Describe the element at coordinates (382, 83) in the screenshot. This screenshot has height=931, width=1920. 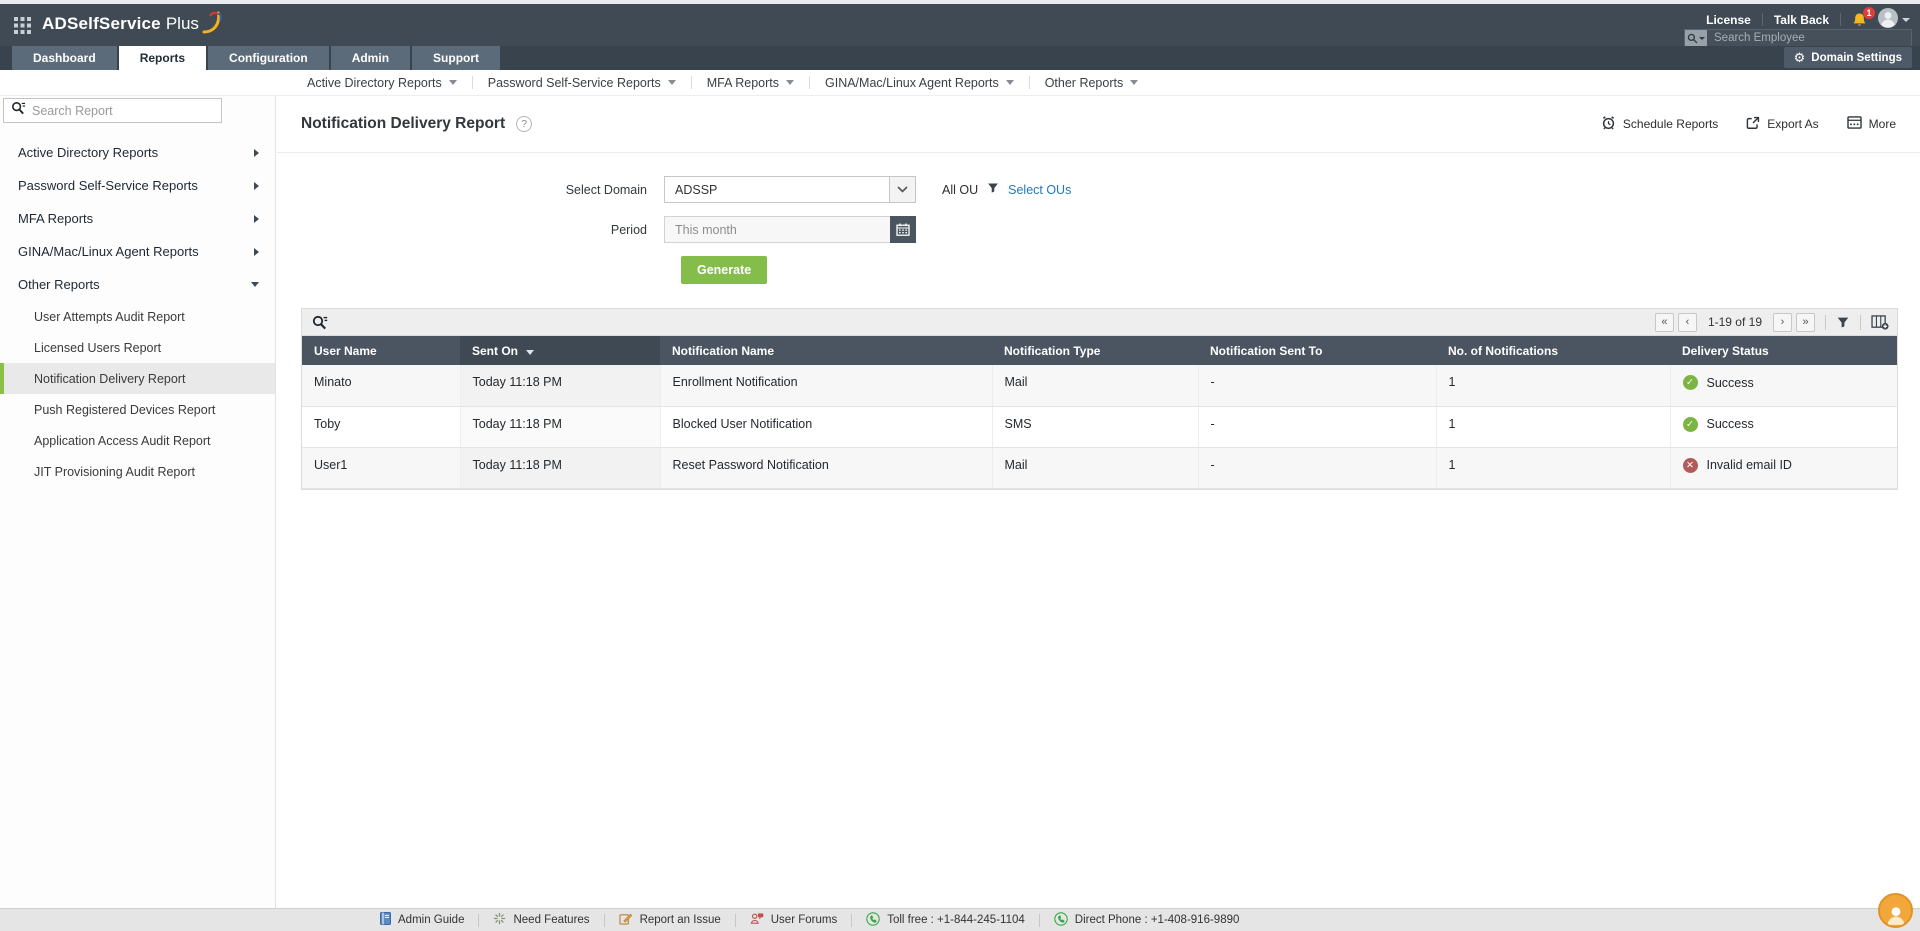
I see `nav-active-directory-reports: Active Directory Reports` at that location.